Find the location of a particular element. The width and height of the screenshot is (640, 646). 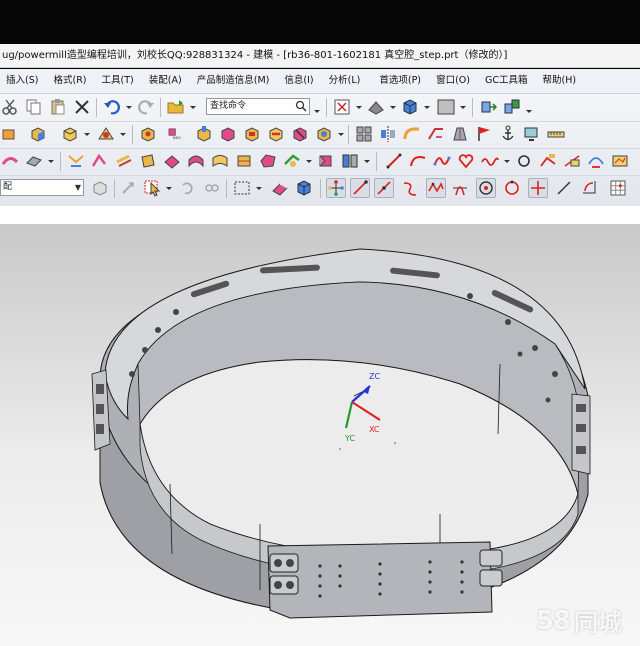

offset-icon is located at coordinates (124, 161).